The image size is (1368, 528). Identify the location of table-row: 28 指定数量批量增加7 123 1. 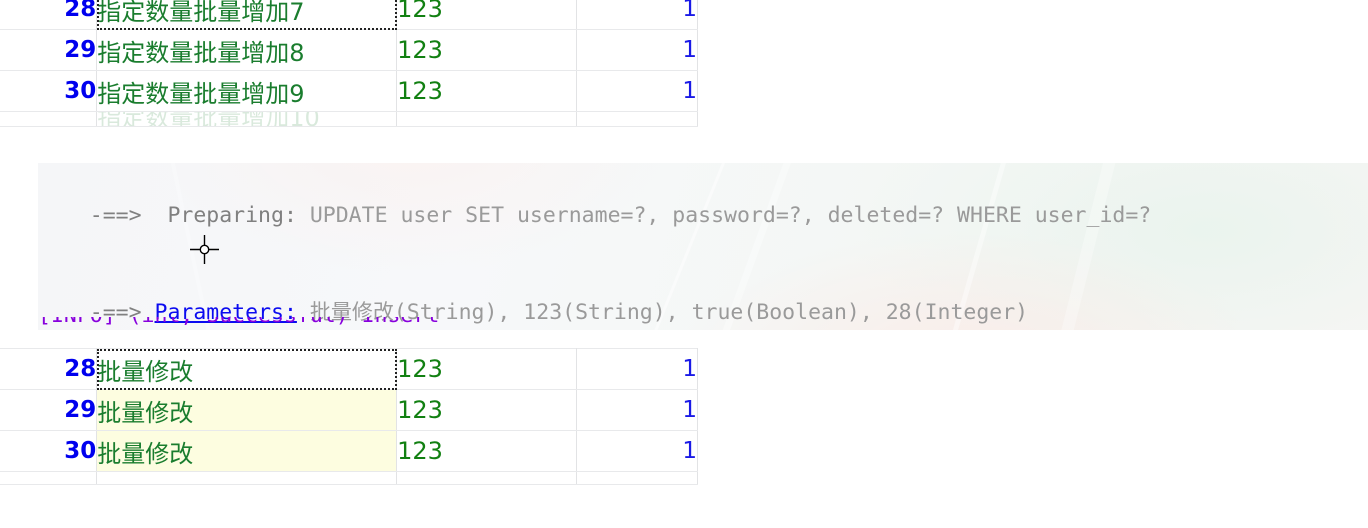
(349, 15).